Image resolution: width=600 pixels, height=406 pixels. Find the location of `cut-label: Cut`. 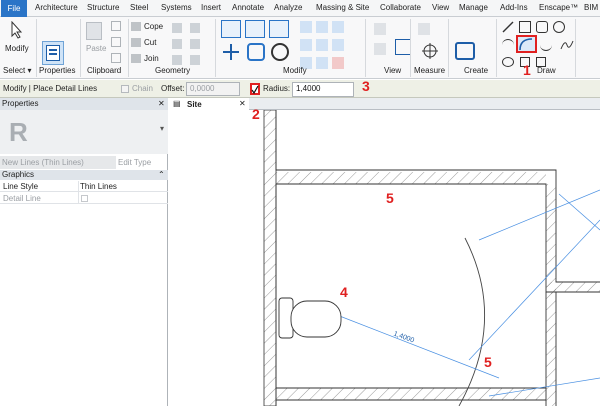

cut-label: Cut is located at coordinates (150, 42).